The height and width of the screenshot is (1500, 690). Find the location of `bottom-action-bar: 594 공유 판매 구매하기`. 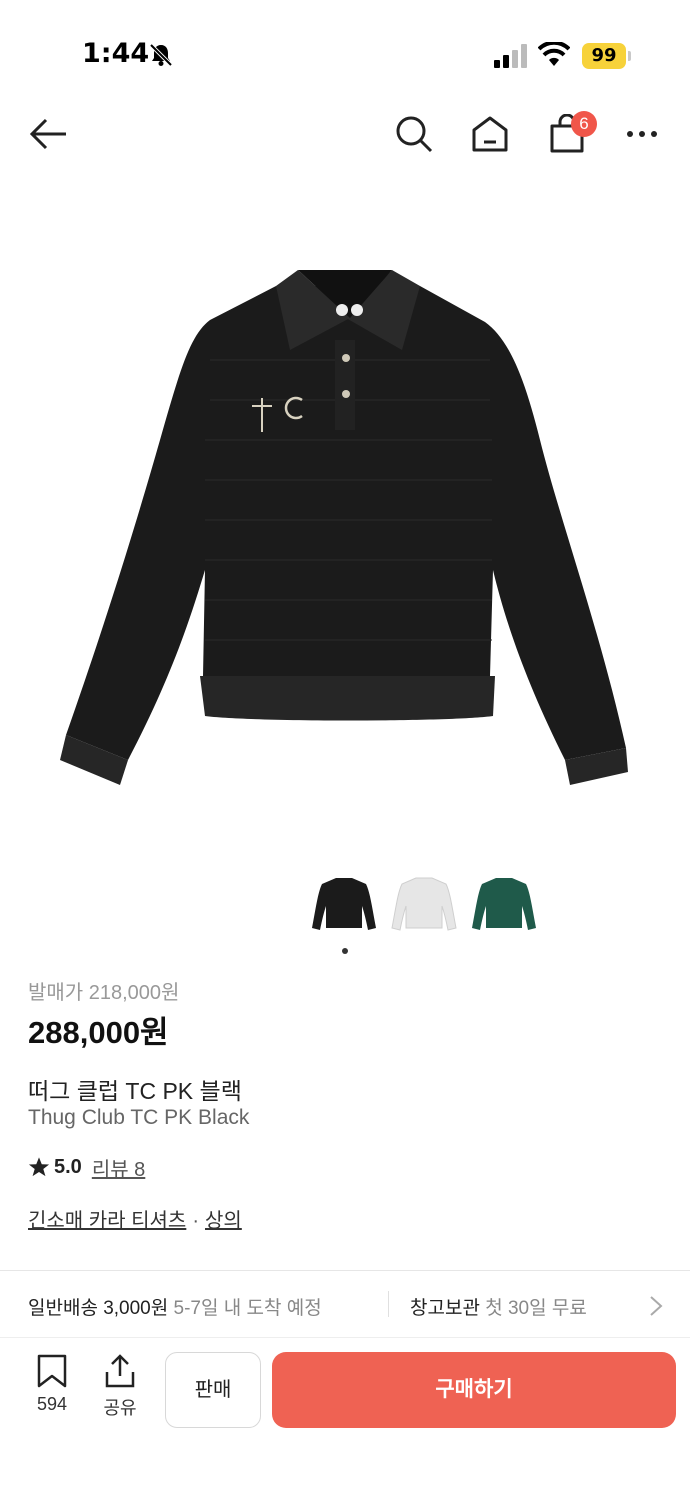

bottom-action-bar: 594 공유 판매 구매하기 is located at coordinates (345, 1419).